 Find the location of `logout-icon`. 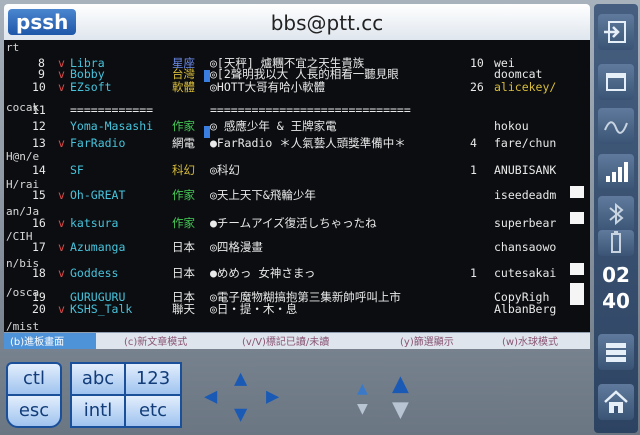

logout-icon is located at coordinates (616, 32).